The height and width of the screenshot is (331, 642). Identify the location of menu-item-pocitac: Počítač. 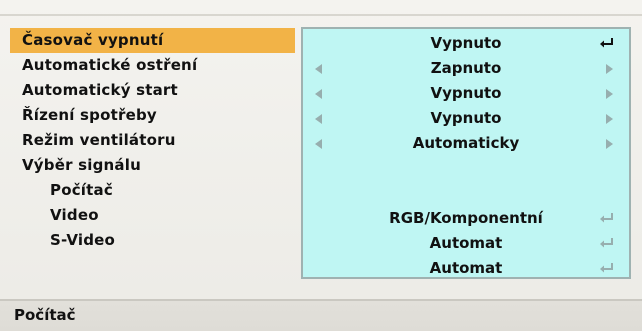
(152, 190).